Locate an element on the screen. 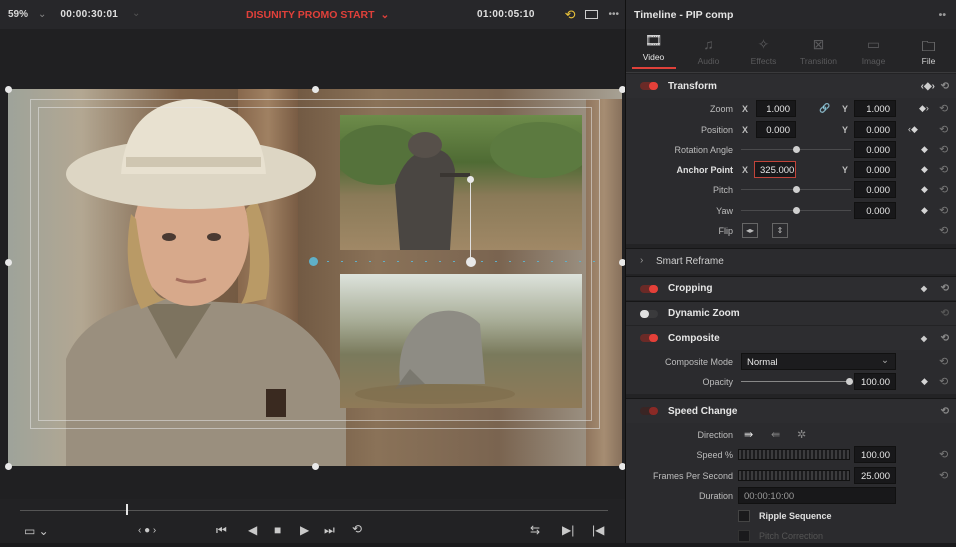 The image size is (956, 547). playhead is located at coordinates (126, 509).